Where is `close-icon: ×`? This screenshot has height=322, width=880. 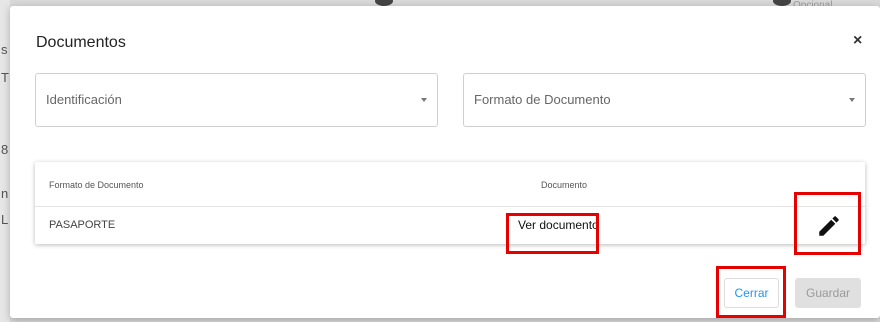
close-icon: × is located at coordinates (857, 41).